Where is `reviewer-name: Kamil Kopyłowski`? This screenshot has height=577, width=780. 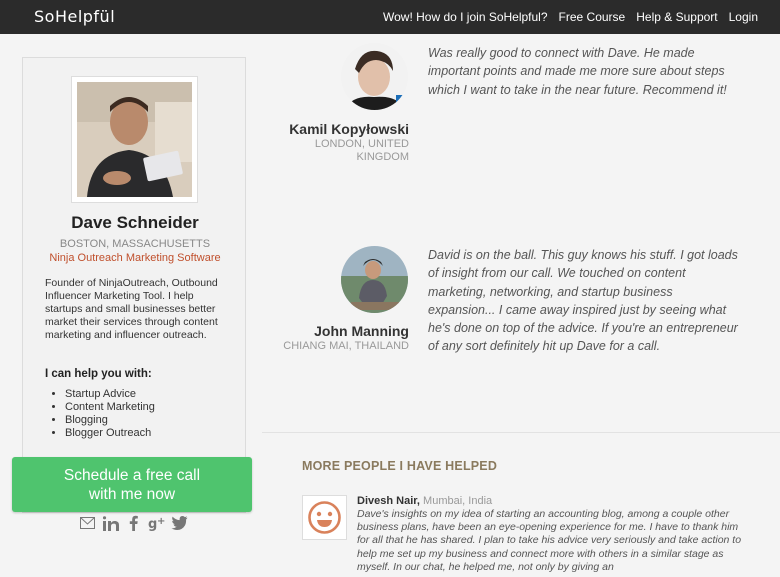 reviewer-name: Kamil Kopyłowski is located at coordinates (349, 129).